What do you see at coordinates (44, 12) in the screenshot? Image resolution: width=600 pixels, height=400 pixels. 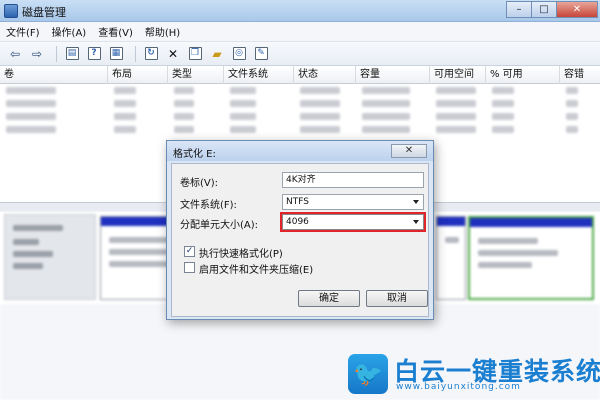 I see `window-title: 磁盘管理` at bounding box center [44, 12].